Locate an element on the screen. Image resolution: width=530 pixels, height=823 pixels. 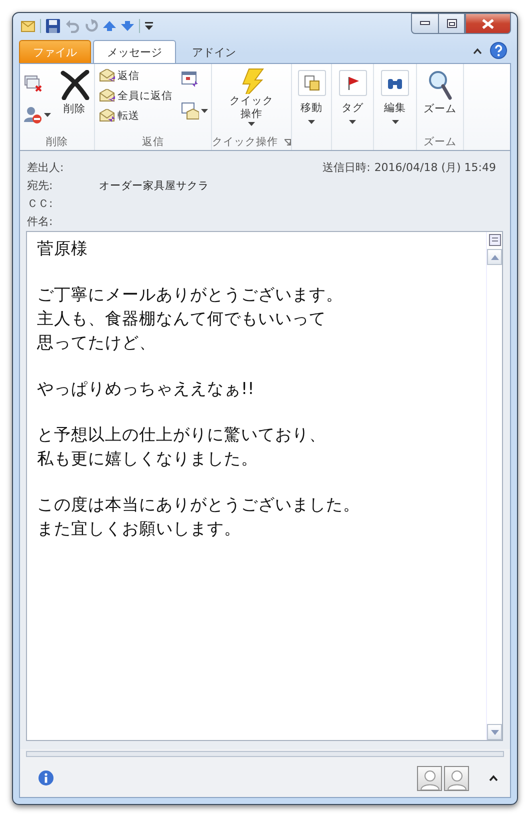
minimize-button is located at coordinates (425, 23).